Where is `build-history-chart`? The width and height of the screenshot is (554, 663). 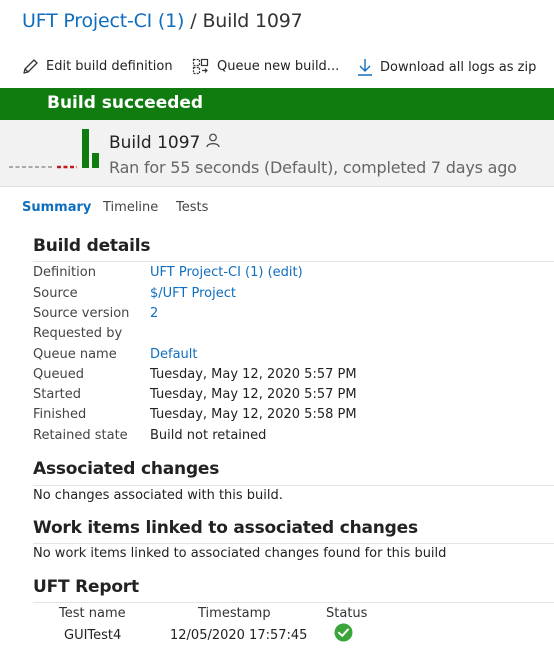
build-history-chart is located at coordinates (52, 153).